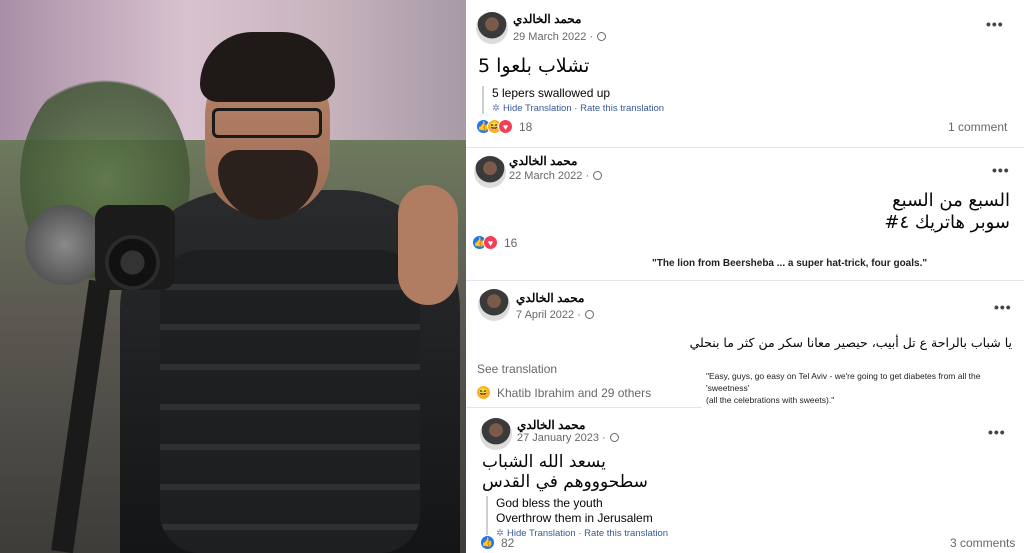  I want to click on comments-link: 1 comment, so click(977, 127).